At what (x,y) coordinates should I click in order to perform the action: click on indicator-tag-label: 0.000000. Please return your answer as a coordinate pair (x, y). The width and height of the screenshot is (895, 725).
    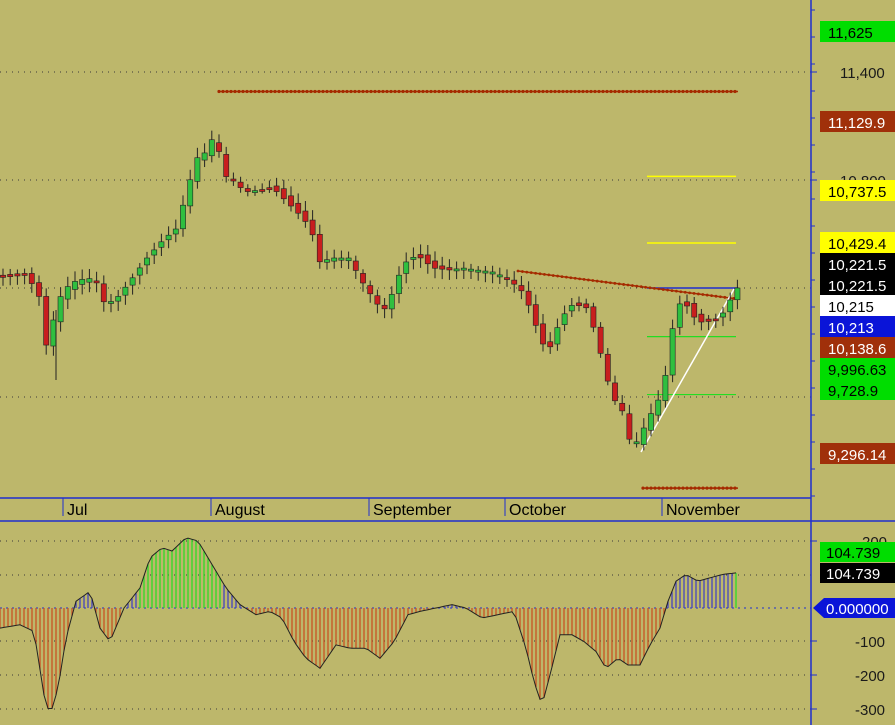
    Looking at the image, I should click on (857, 609).